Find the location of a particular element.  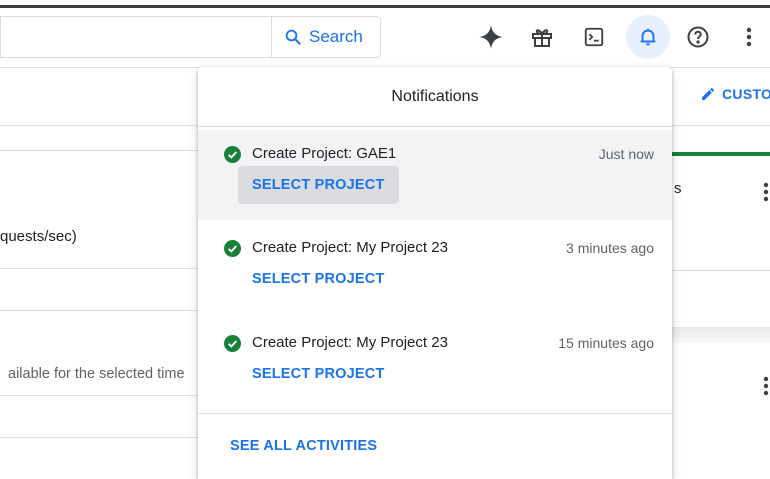

customize-label: CUSTO is located at coordinates (746, 94).